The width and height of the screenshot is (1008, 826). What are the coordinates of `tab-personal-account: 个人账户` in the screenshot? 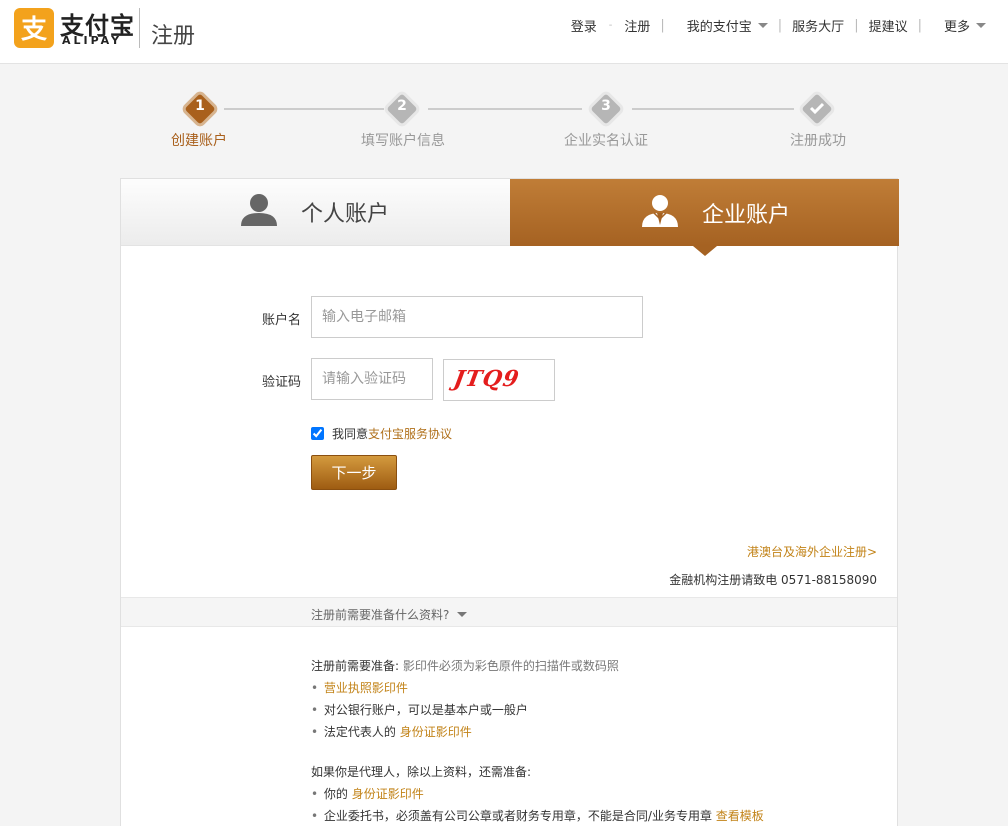 It's located at (315, 212).